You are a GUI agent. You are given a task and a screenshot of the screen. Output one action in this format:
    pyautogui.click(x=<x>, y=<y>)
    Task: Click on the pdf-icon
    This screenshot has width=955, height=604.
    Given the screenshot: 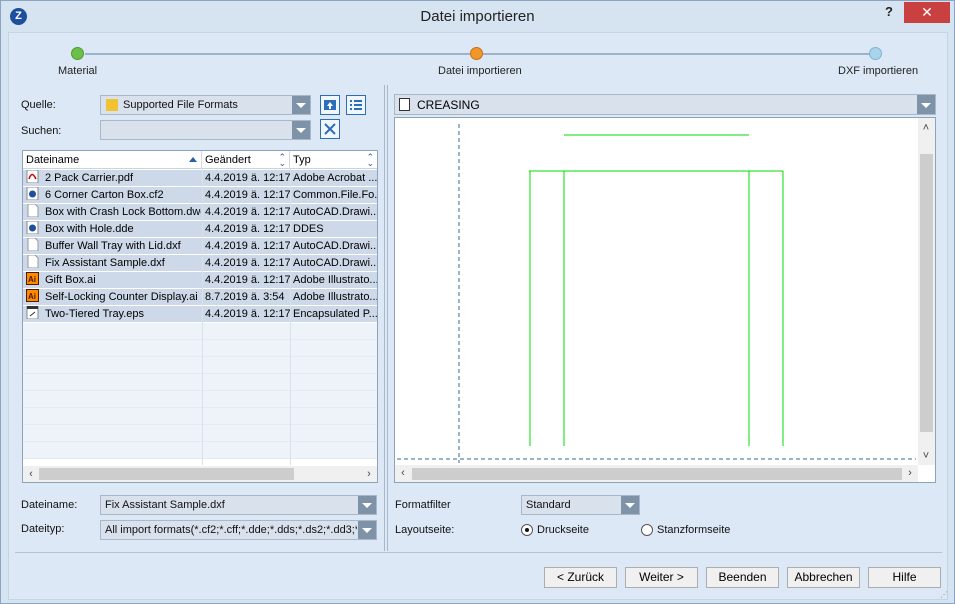 What is the action you would take?
    pyautogui.click(x=32, y=176)
    